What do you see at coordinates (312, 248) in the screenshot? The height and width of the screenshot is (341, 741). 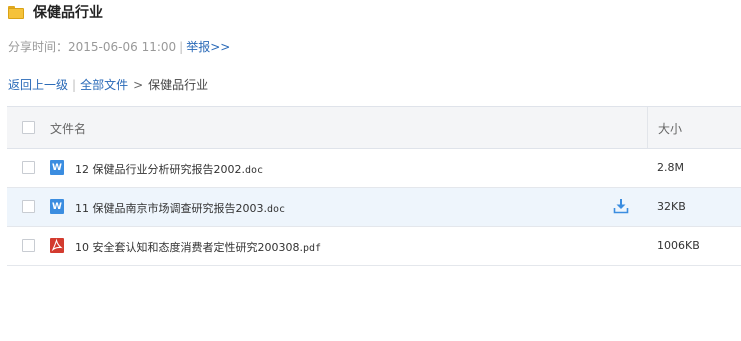 I see `file-extension: pdf` at bounding box center [312, 248].